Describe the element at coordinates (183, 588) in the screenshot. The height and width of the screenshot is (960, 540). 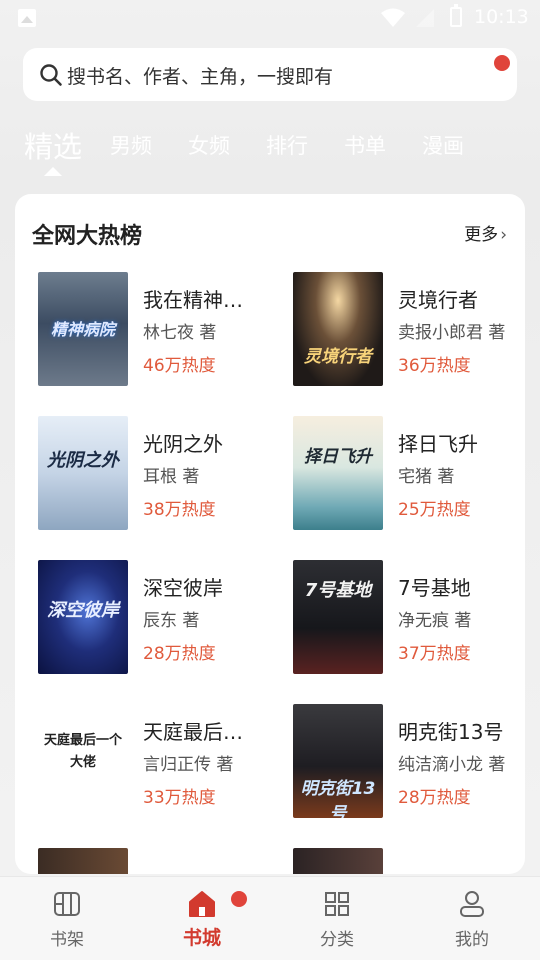
I see `book-title: 深空彼岸` at that location.